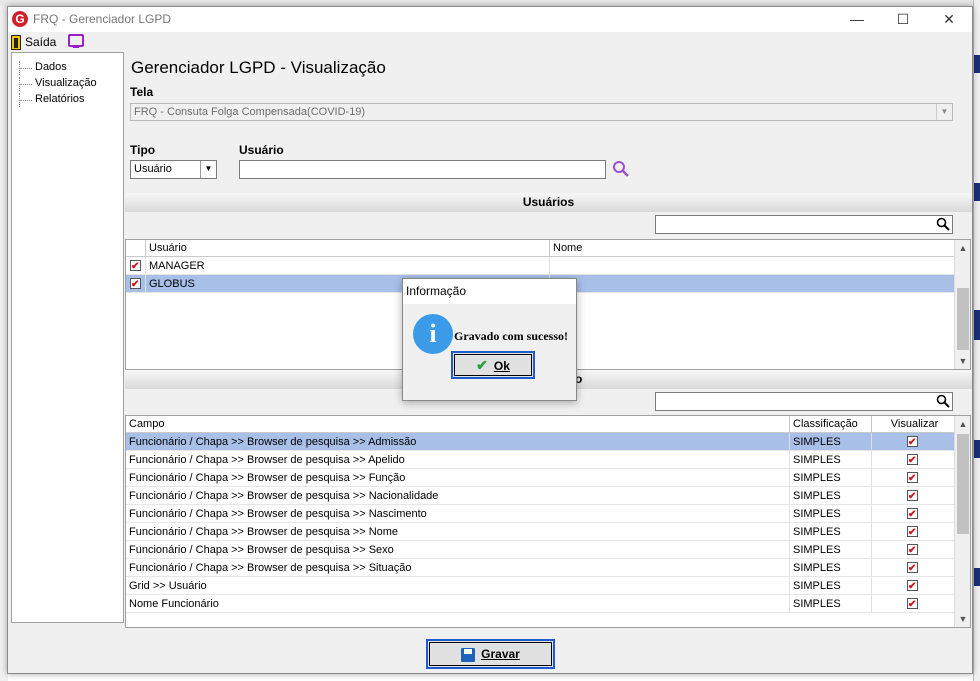 The width and height of the screenshot is (980, 681). I want to click on monitor-icon, so click(76, 41).